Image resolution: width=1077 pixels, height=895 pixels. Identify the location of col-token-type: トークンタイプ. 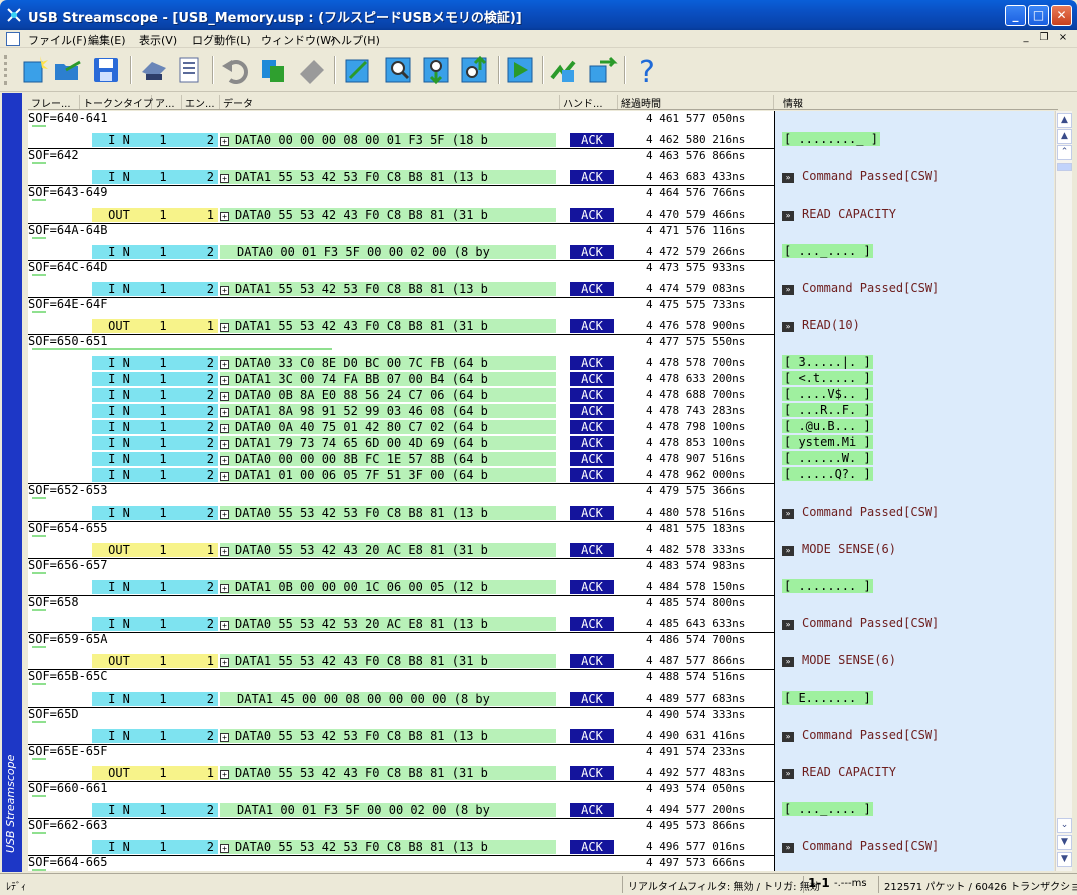
(116, 102).